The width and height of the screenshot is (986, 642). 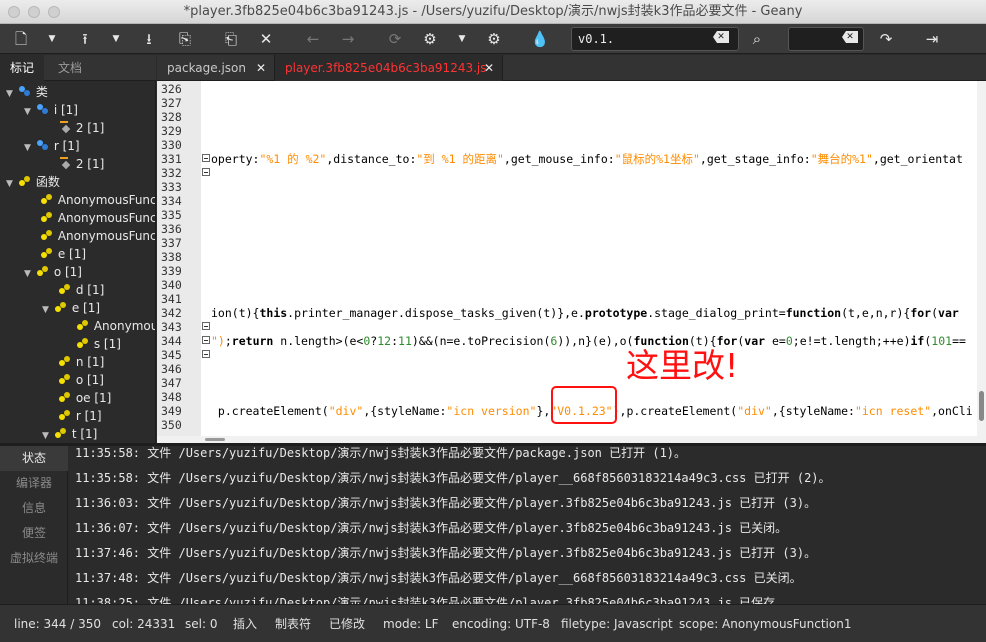 I want to click on line-number: 341, so click(x=171, y=299).